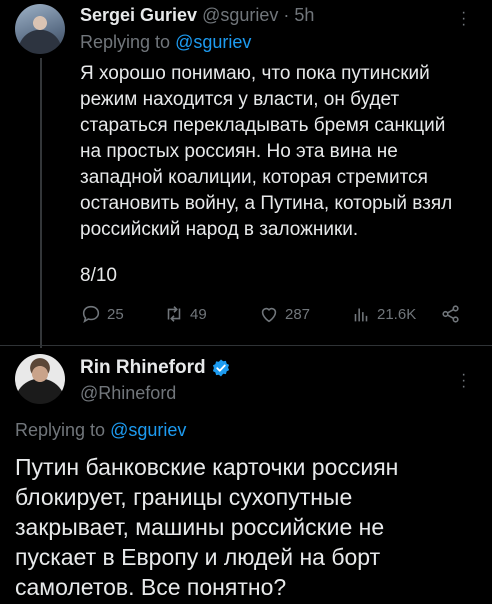  What do you see at coordinates (138, 15) in the screenshot?
I see `author-name: Sergei Guriev` at bounding box center [138, 15].